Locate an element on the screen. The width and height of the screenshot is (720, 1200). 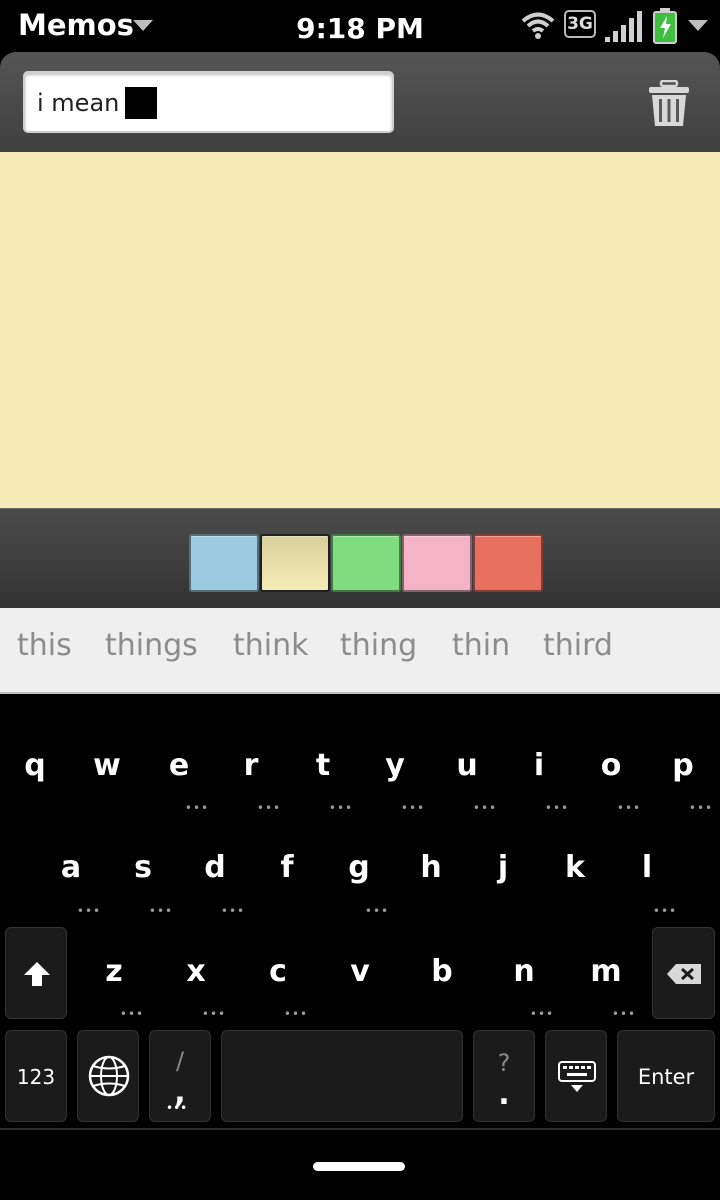
period-key: ? . is located at coordinates (504, 1076).